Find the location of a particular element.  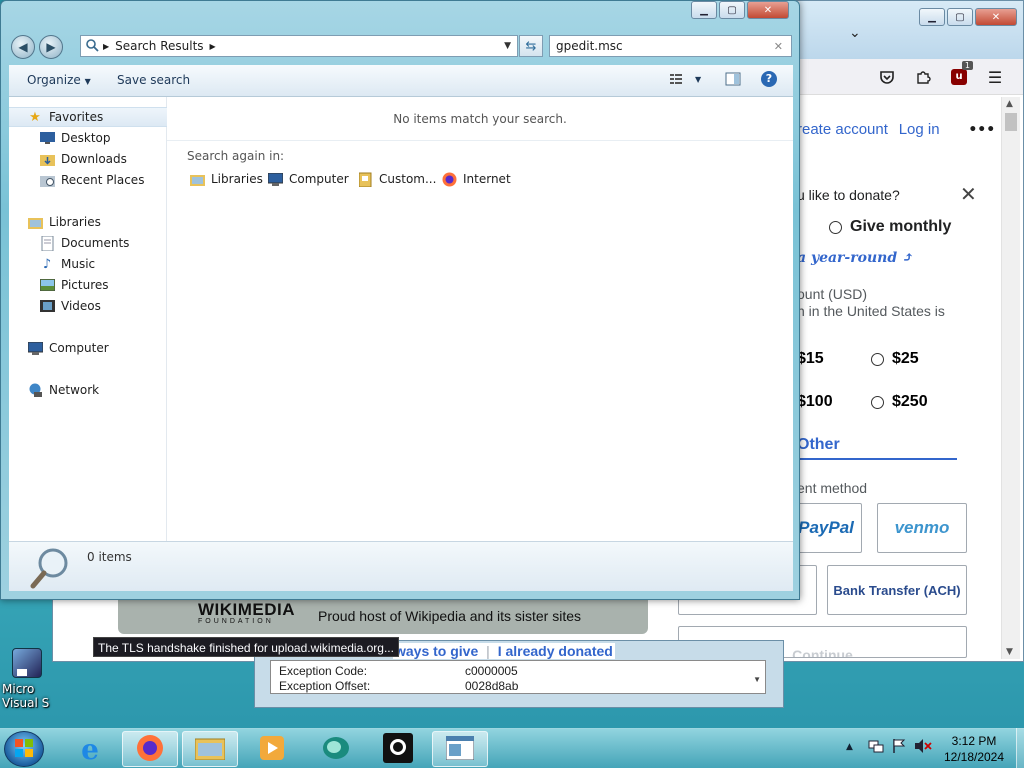

taskbar-internet-explorer: e is located at coordinates (90, 749).